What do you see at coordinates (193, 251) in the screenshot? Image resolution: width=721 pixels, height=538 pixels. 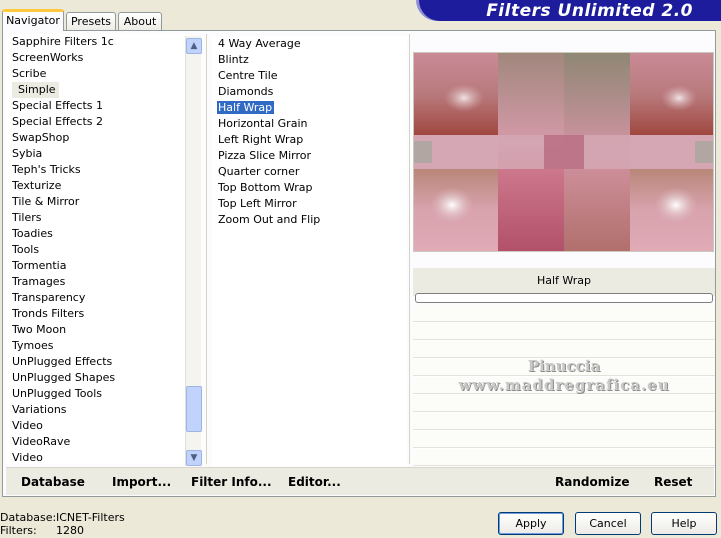 I see `category-scrollbar: ▲ ▼` at bounding box center [193, 251].